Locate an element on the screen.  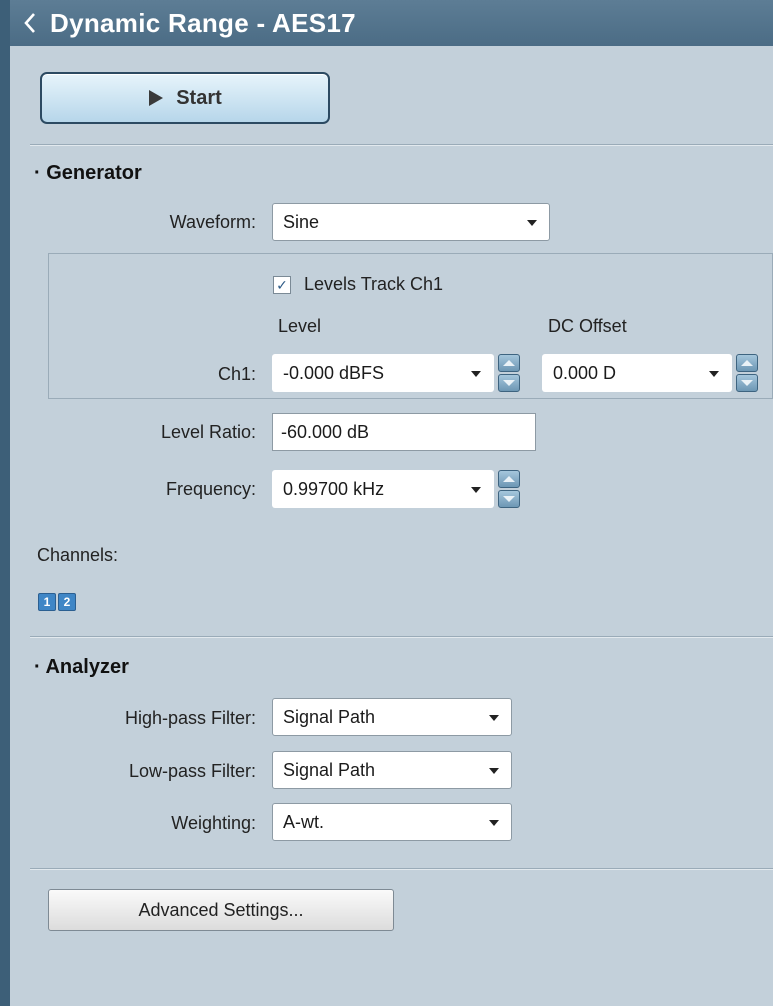
ch1-level-select: -0.000 dBFS is located at coordinates (383, 373).